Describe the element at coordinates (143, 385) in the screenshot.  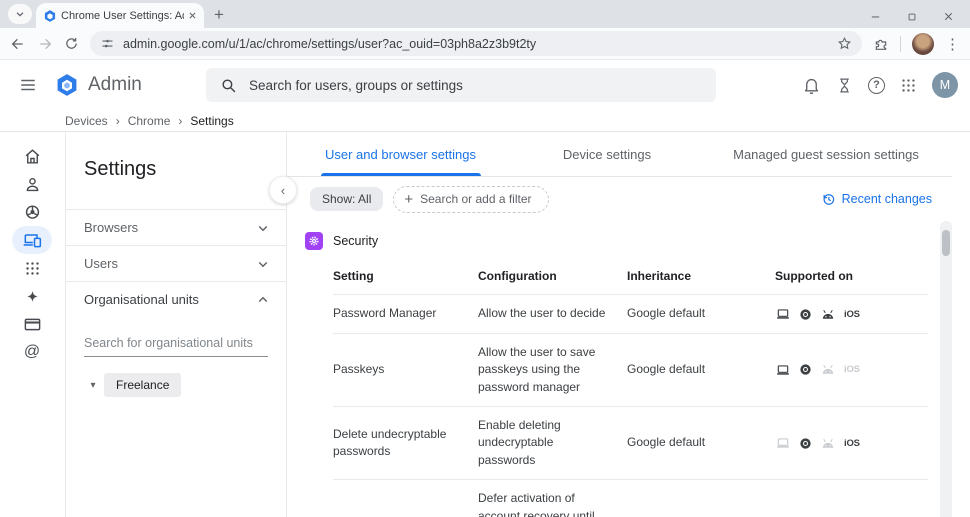
I see `org-unit-chip: Freelance` at that location.